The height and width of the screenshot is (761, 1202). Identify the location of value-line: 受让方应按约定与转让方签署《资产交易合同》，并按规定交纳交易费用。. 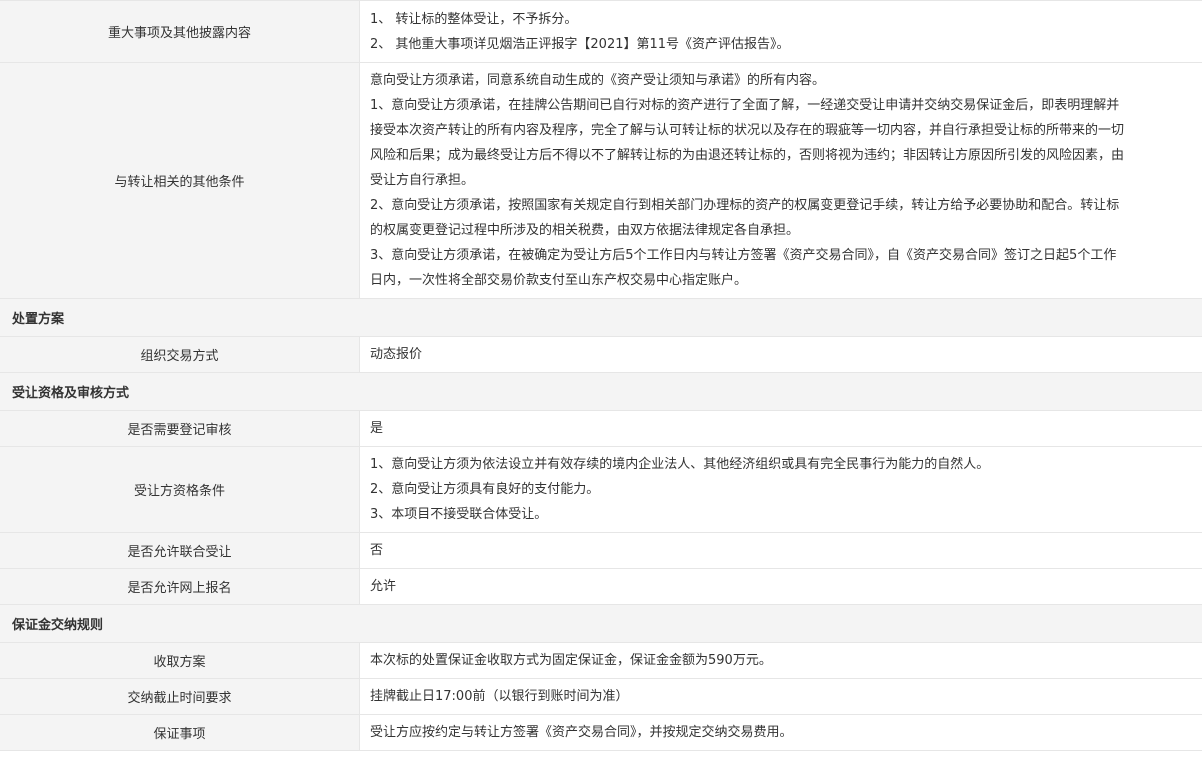
(581, 732).